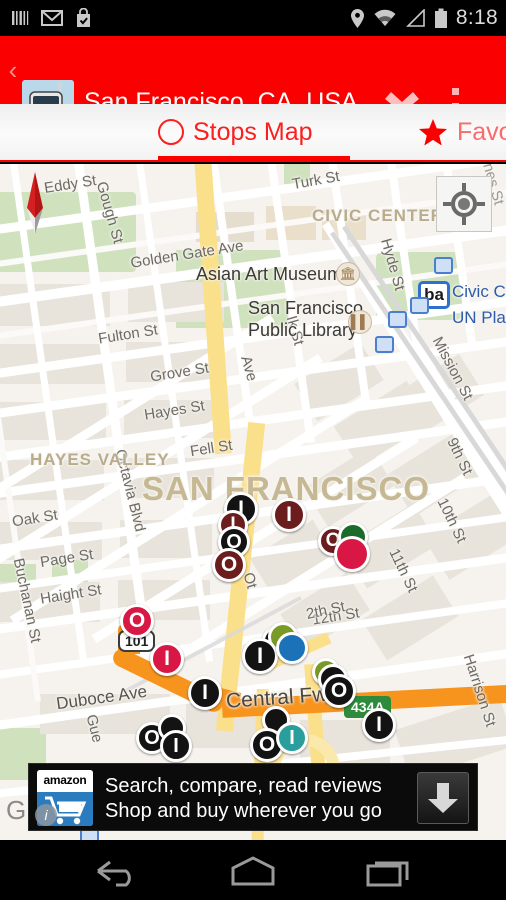 This screenshot has height=900, width=506. What do you see at coordinates (303, 330) in the screenshot?
I see `poi-label-library-line2: Public Library` at bounding box center [303, 330].